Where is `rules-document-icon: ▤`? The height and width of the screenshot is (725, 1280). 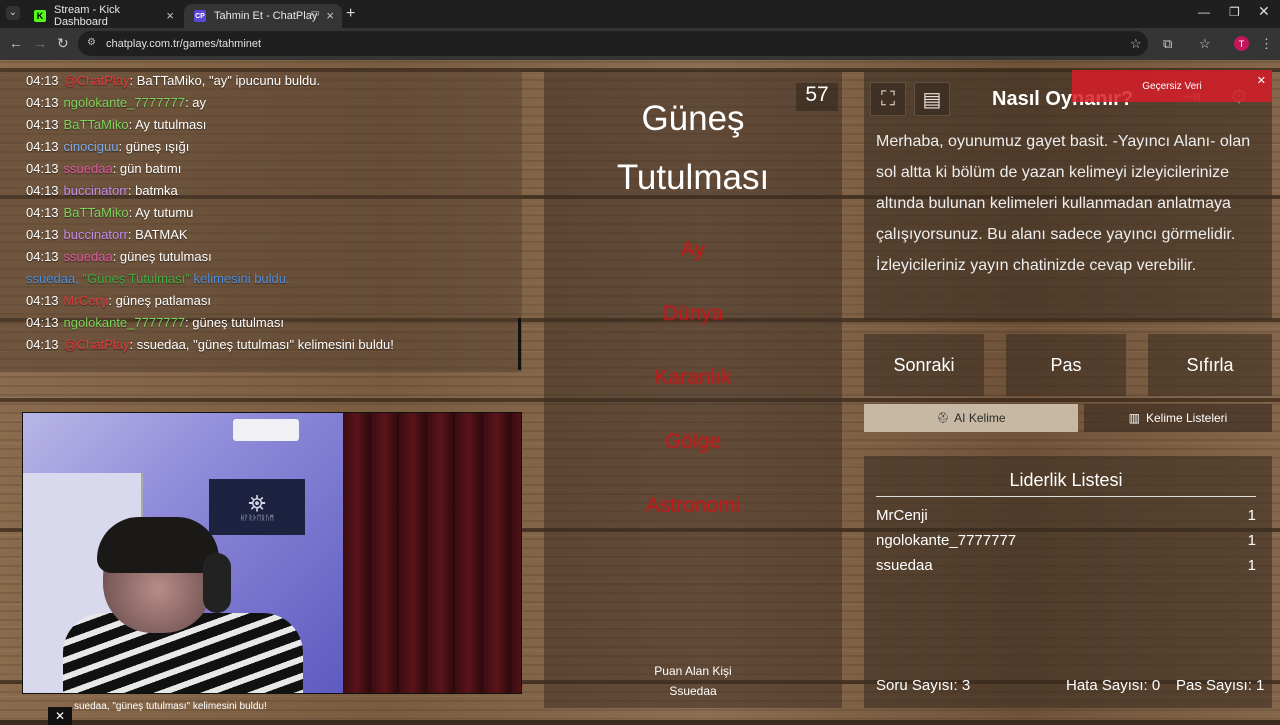
rules-document-icon: ▤ is located at coordinates (932, 99).